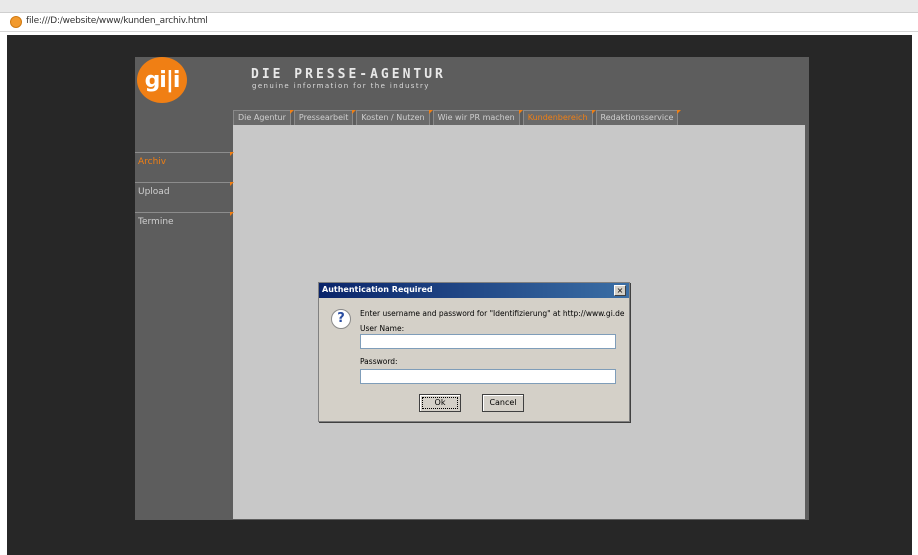 This screenshot has width=918, height=555. What do you see at coordinates (459, 6) in the screenshot?
I see `browser-tabstrip` at bounding box center [459, 6].